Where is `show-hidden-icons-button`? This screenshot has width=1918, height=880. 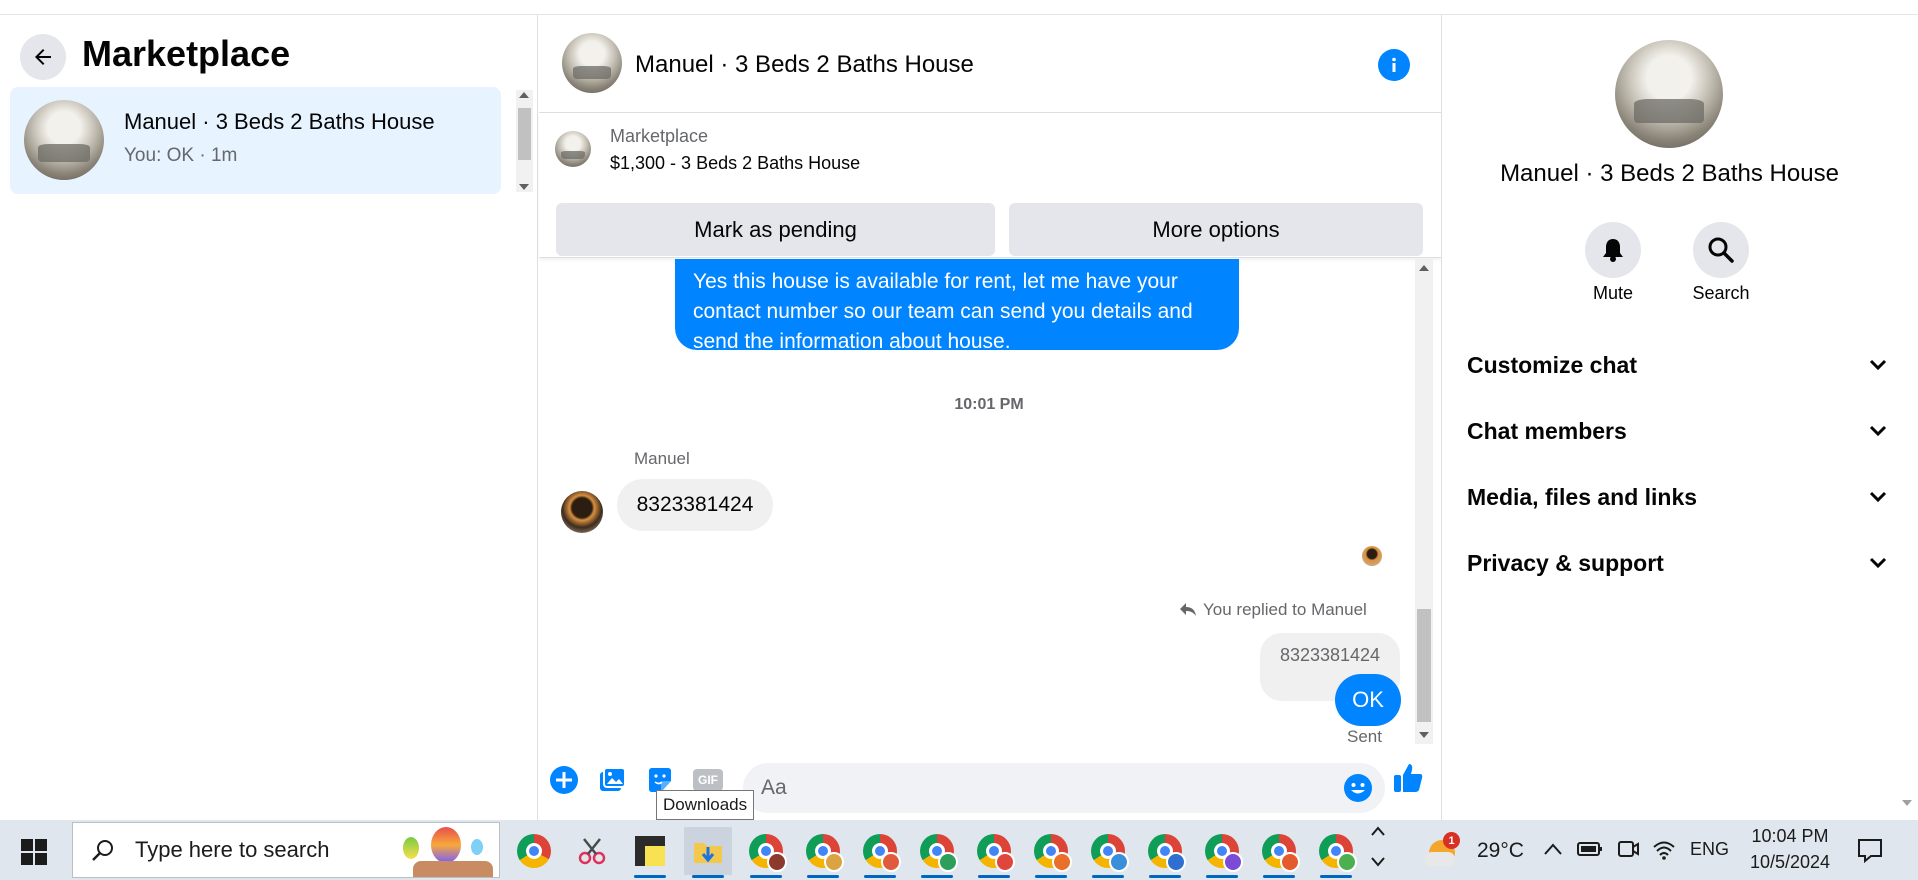 show-hidden-icons-button is located at coordinates (1553, 851).